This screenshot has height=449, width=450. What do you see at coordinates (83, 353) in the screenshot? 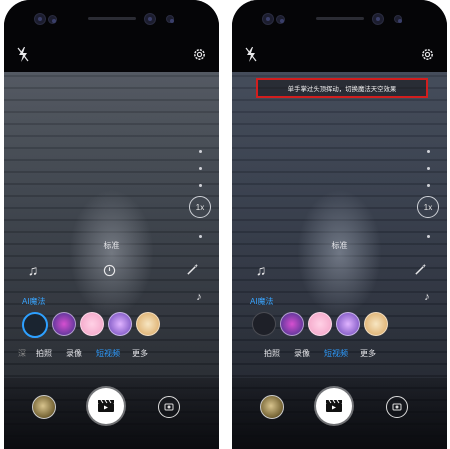
I see `mode-switcher: 深 拍照 录像 短视频 更多` at bounding box center [83, 353].